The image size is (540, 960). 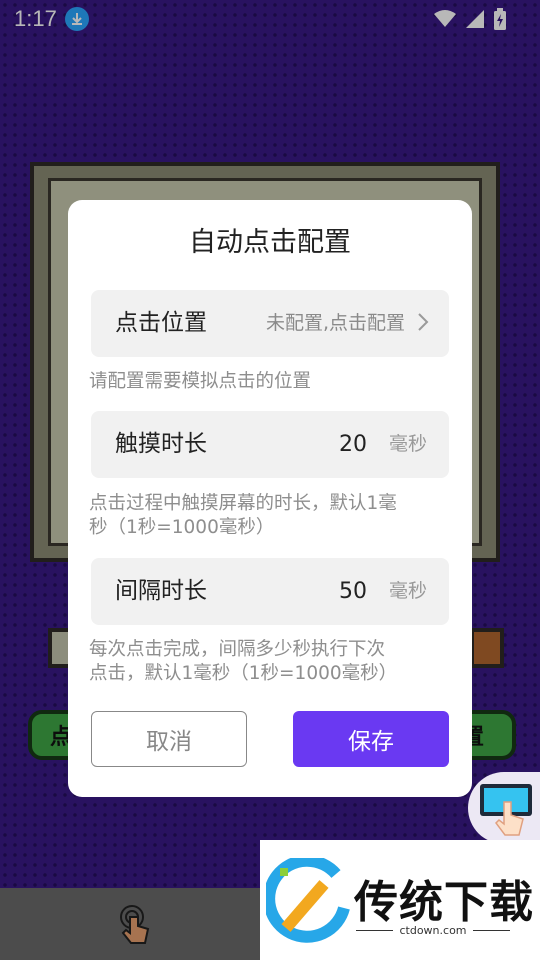 I want to click on click-position-label: 点击位置, so click(x=161, y=323).